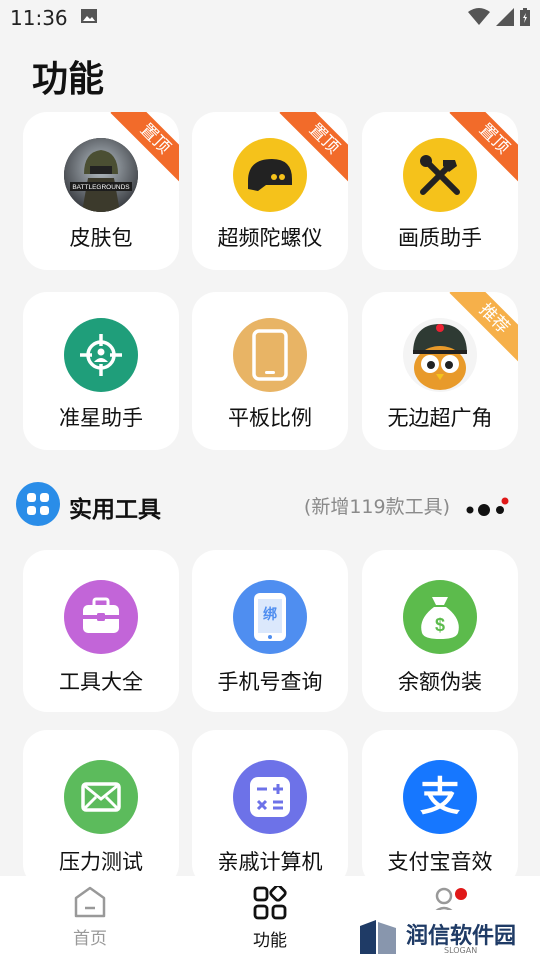 This screenshot has height=960, width=540. I want to click on toolbox-icon, so click(101, 617).